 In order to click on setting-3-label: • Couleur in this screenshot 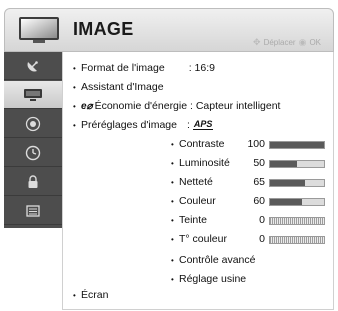, I will do `click(193, 201)`.